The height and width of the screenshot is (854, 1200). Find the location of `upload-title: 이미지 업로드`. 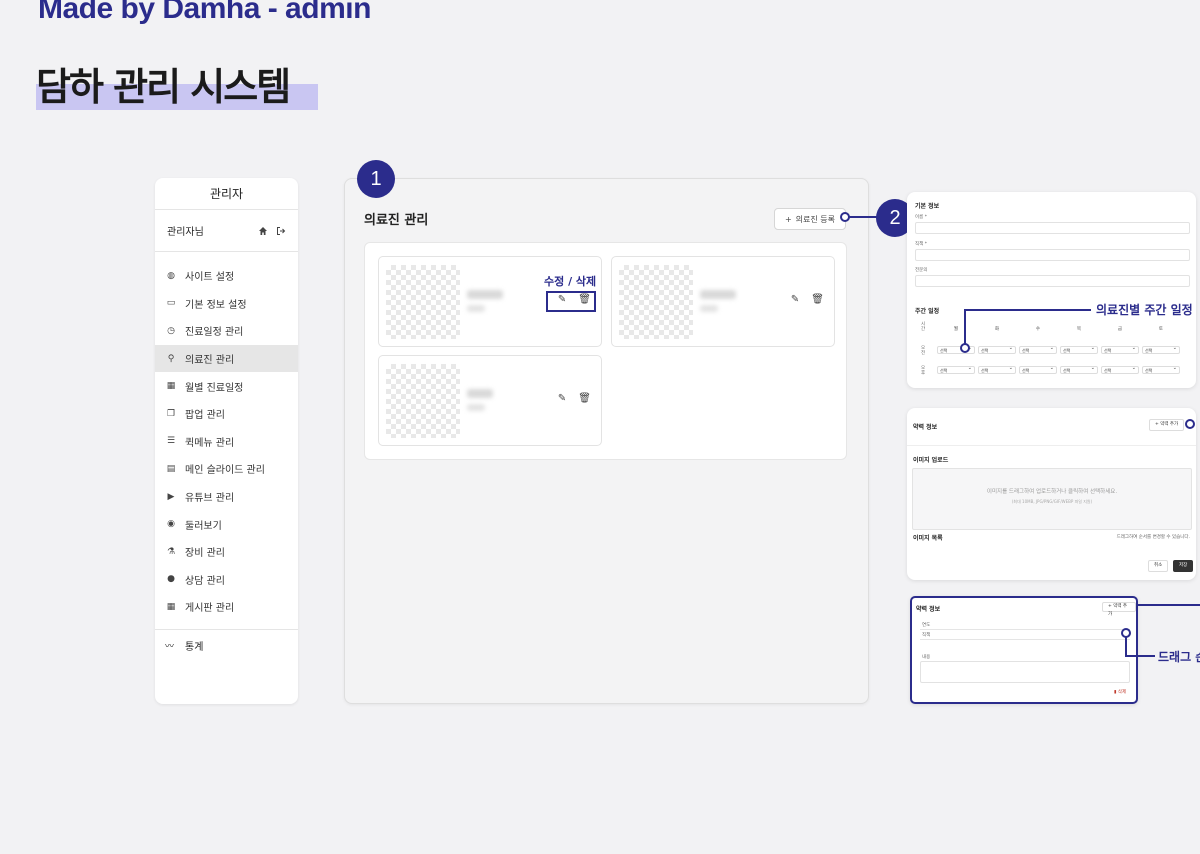

upload-title: 이미지 업로드 is located at coordinates (931, 460).